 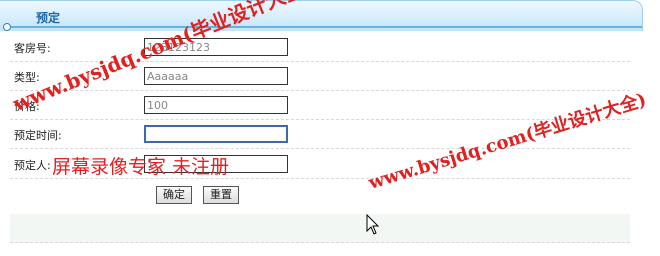 I want to click on panel-title: 预定, so click(x=48, y=18).